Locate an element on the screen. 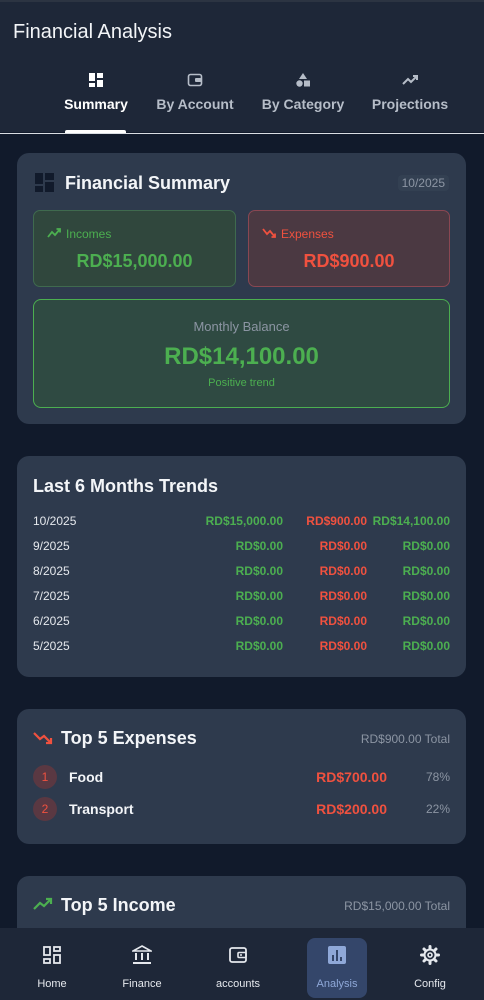 Image resolution: width=484 pixels, height=1000 pixels. trend-month: 5/2025 is located at coordinates (51, 646).